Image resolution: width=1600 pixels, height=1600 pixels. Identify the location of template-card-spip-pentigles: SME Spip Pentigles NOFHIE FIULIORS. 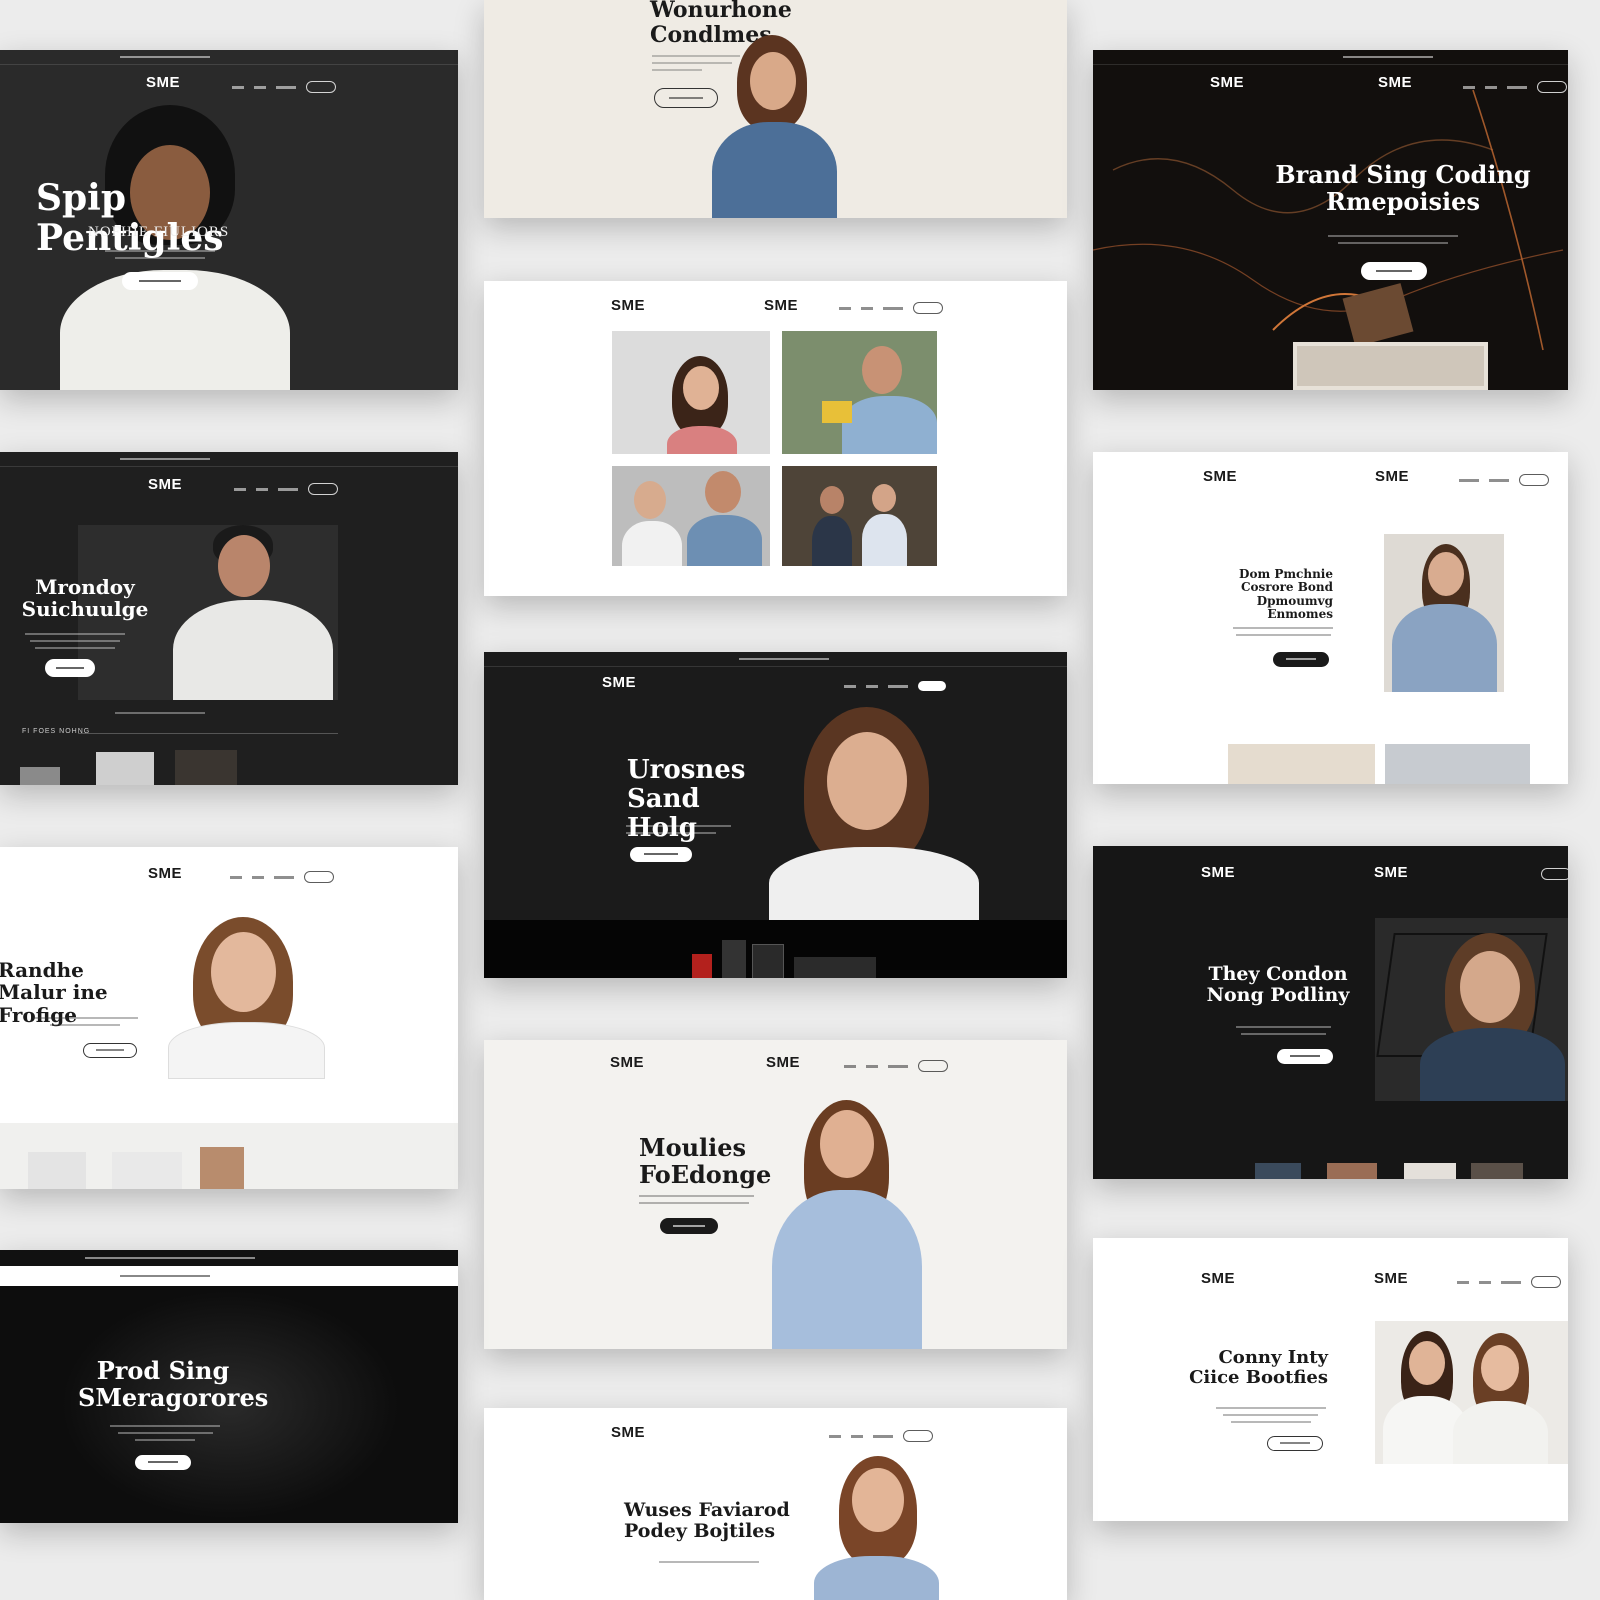
(229, 220).